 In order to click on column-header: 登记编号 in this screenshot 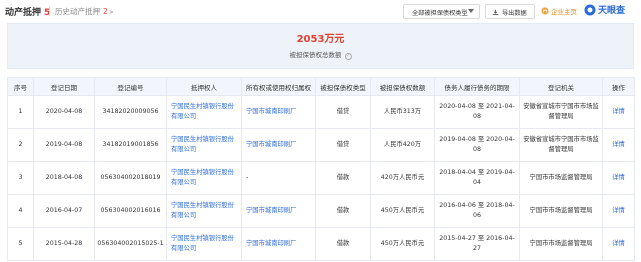, I will do `click(130, 86)`.